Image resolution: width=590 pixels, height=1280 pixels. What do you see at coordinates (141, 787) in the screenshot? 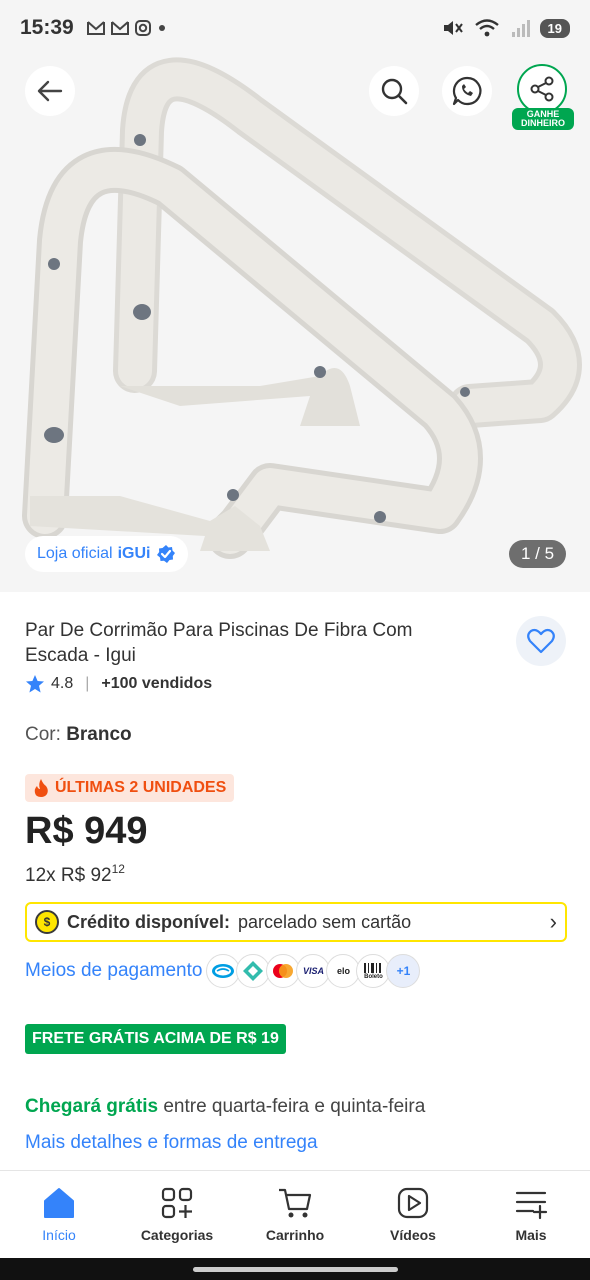
I see `stock-text: ÚLTIMAS 2 UNIDADES` at bounding box center [141, 787].